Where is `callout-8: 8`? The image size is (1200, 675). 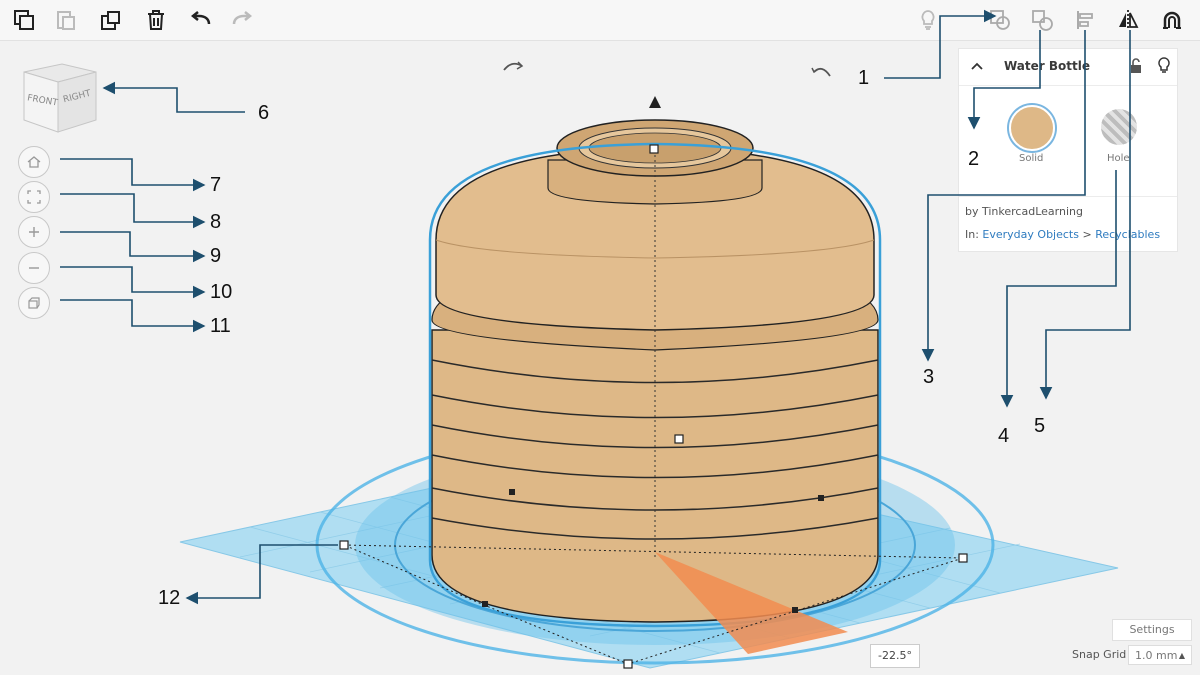 callout-8: 8 is located at coordinates (216, 222).